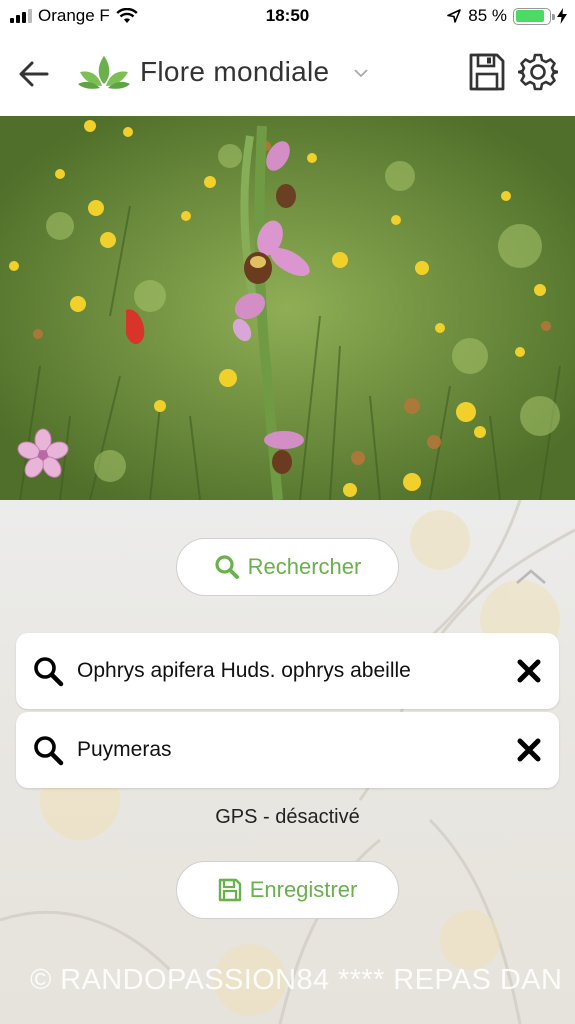 The image size is (575, 1024). Describe the element at coordinates (234, 72) in the screenshot. I see `app-title: Flore mondiale` at that location.